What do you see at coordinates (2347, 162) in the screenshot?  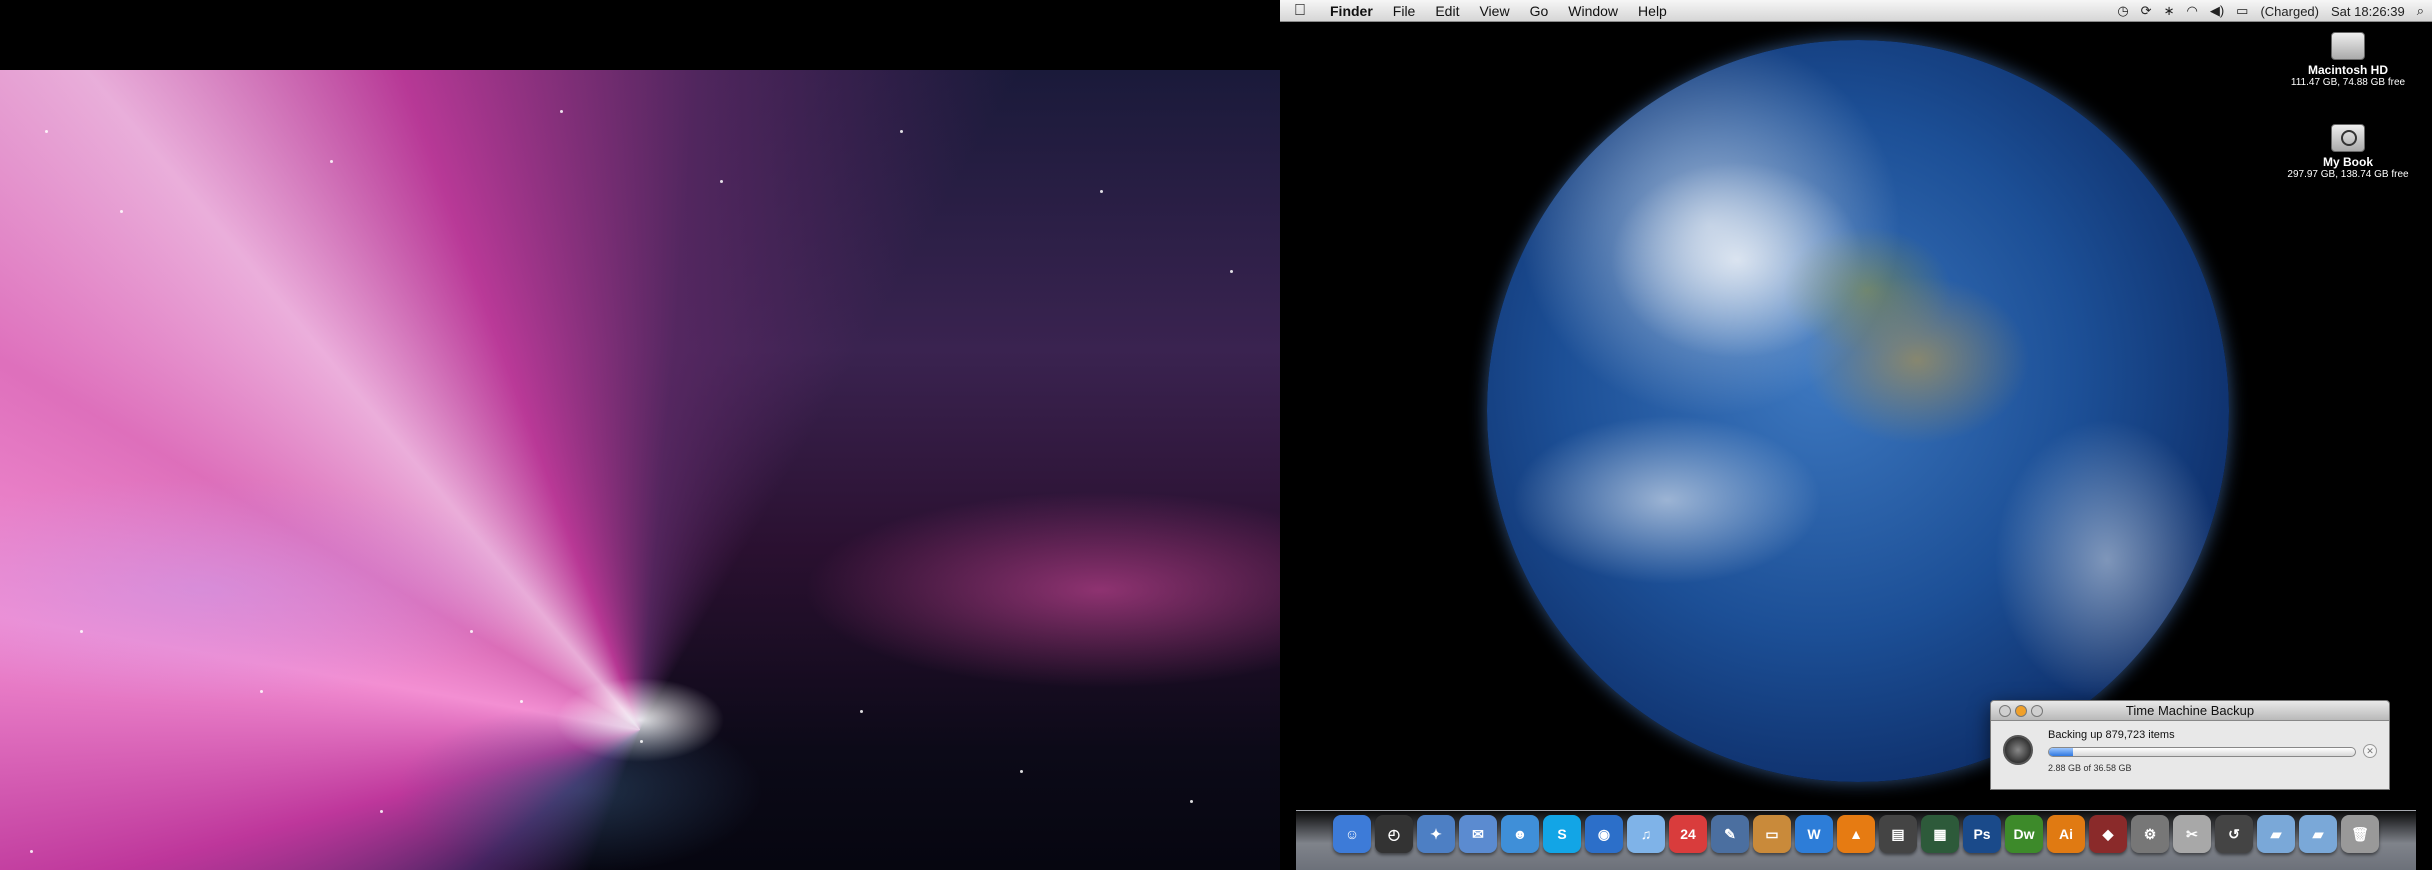 I see `desktop-icon-title: My Book` at bounding box center [2347, 162].